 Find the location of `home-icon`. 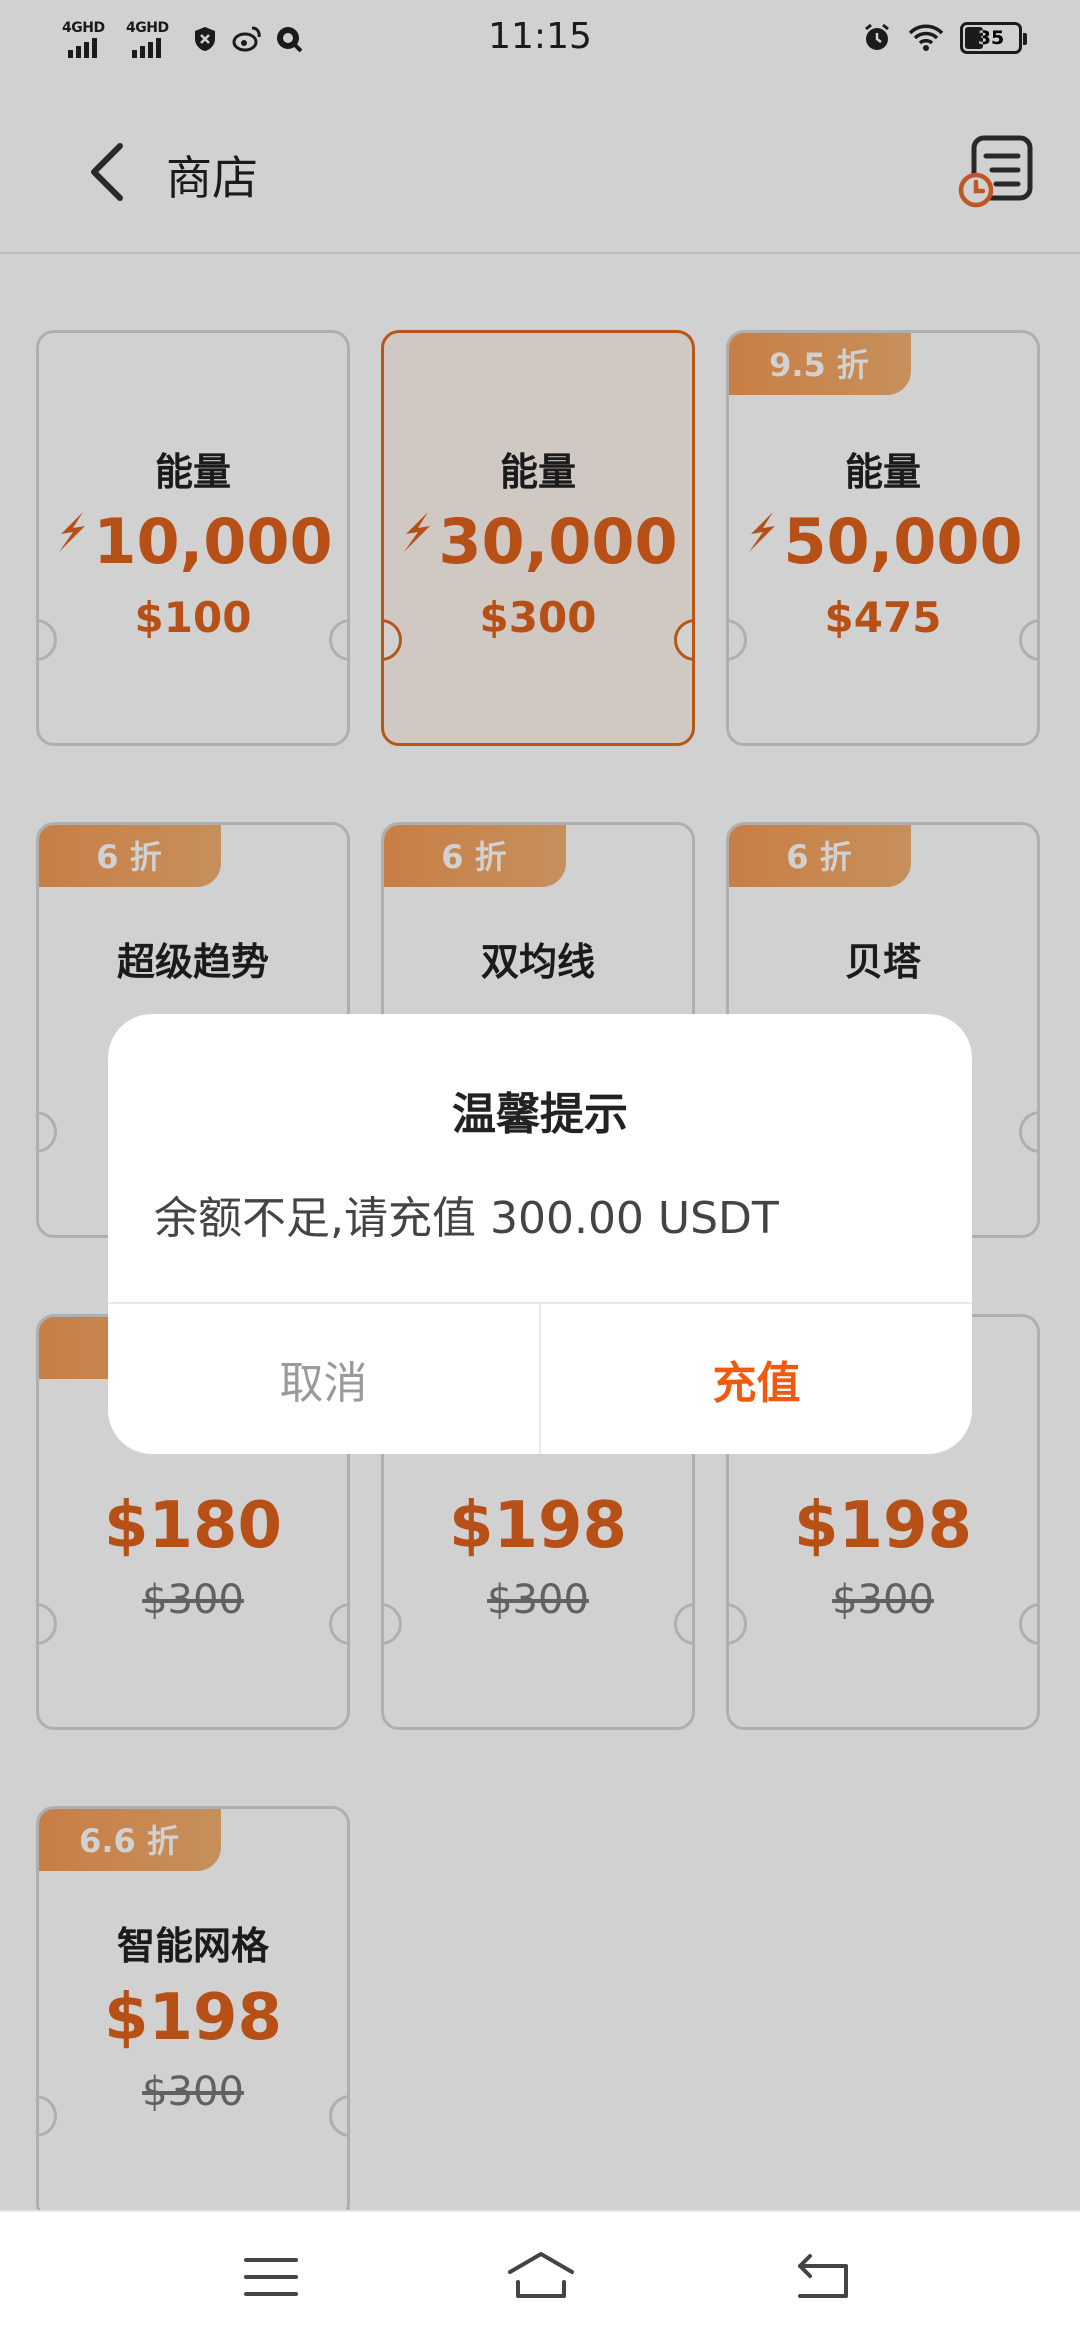

home-icon is located at coordinates (541, 2277).